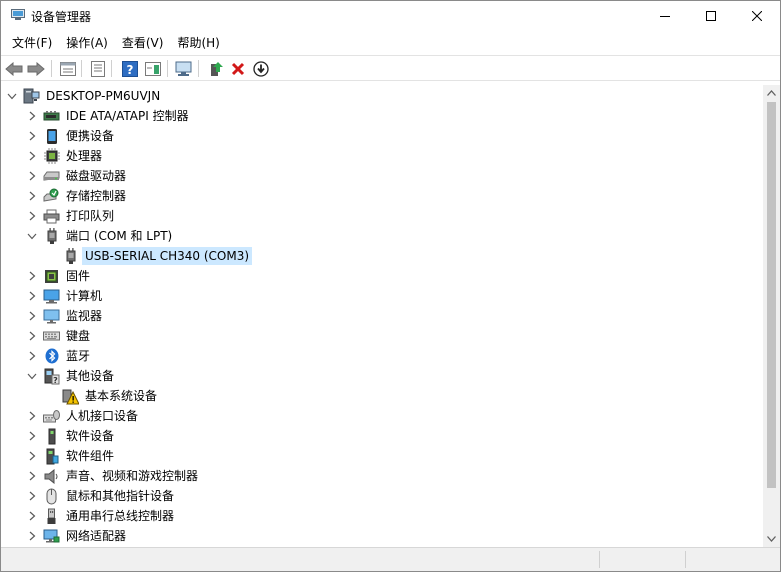 This screenshot has height=572, width=781. Describe the element at coordinates (59, 276) in the screenshot. I see `tree-category-item: 固件` at that location.